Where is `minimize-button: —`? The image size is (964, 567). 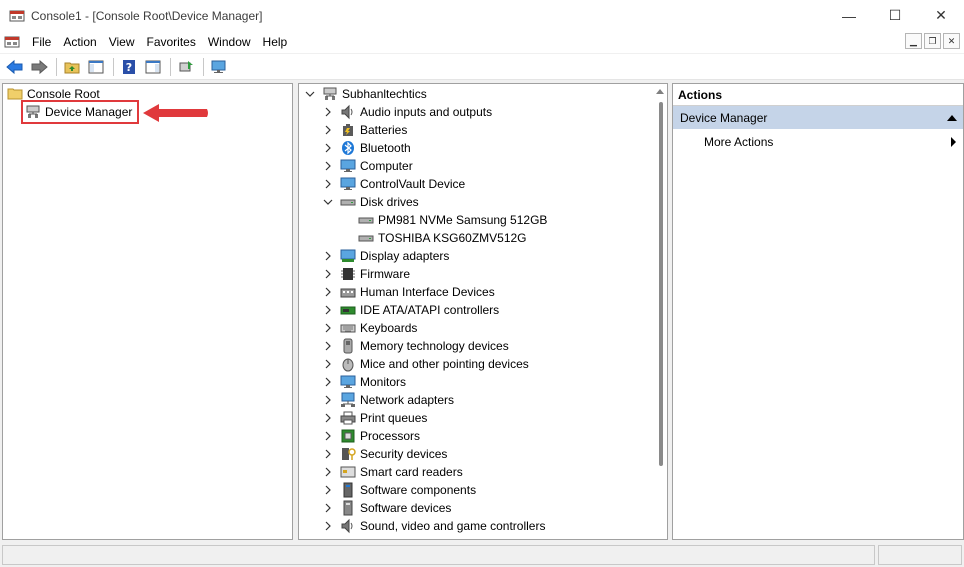 minimize-button: — is located at coordinates (849, 15).